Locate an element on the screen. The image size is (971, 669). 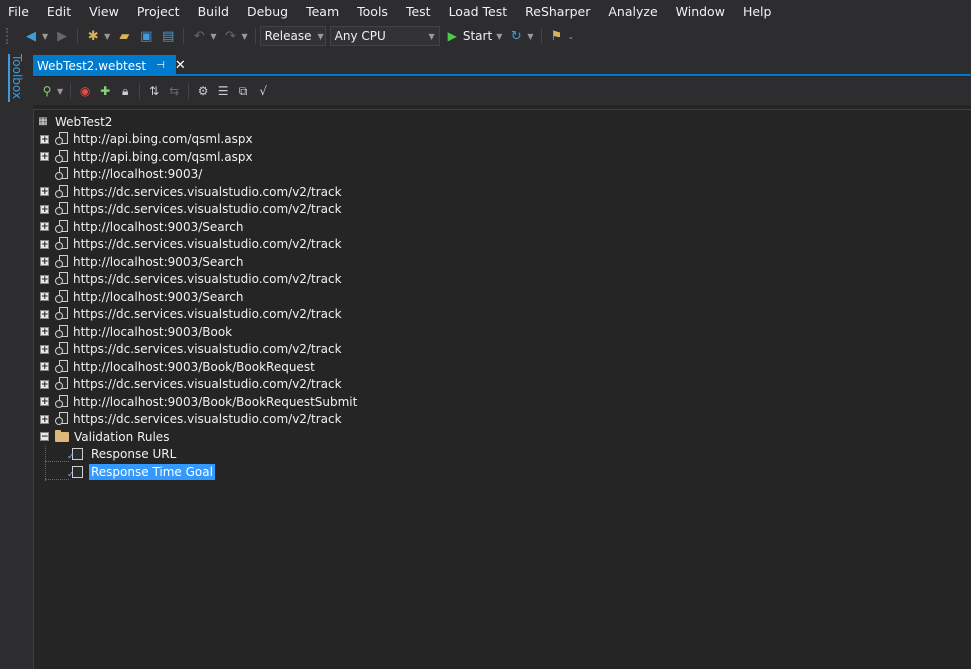
validation-rule-response-time-goal: Response Time Goal is located at coordinates (195, 472).